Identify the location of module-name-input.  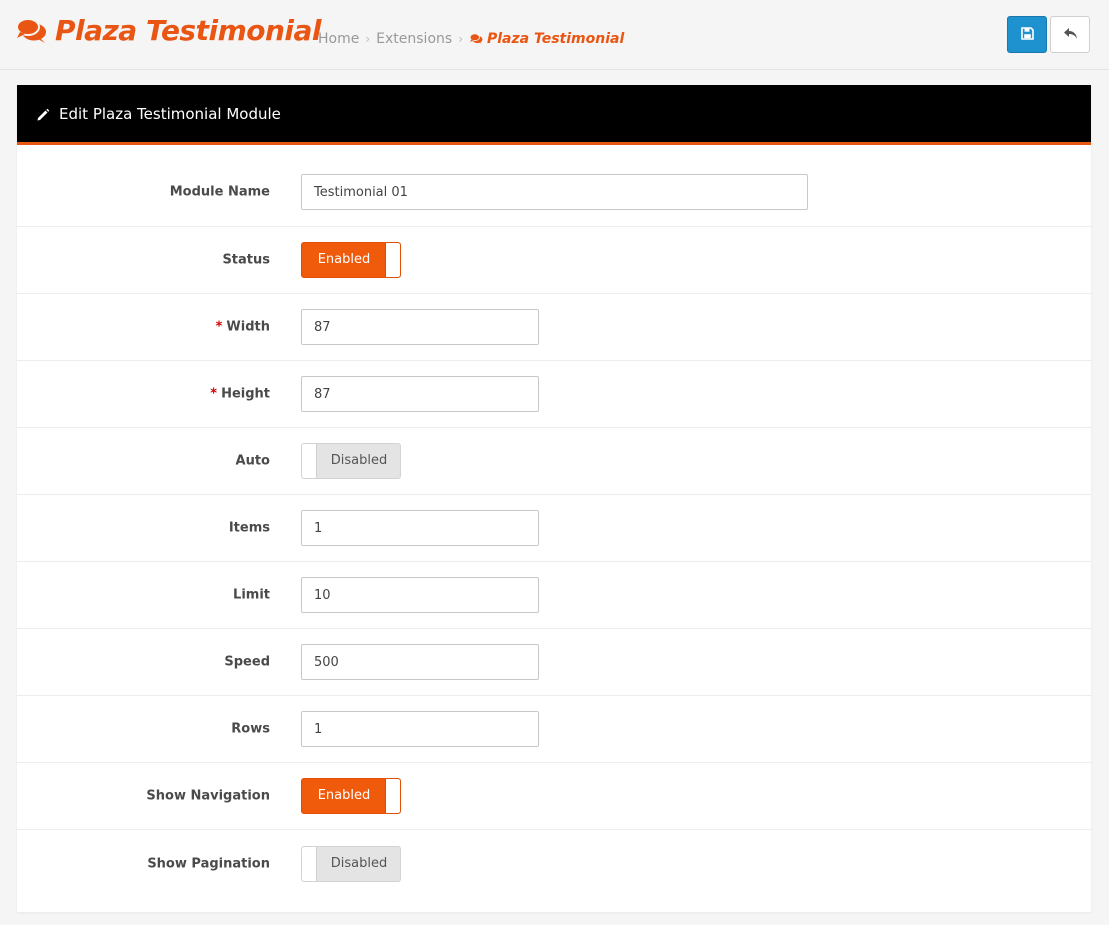
(554, 192).